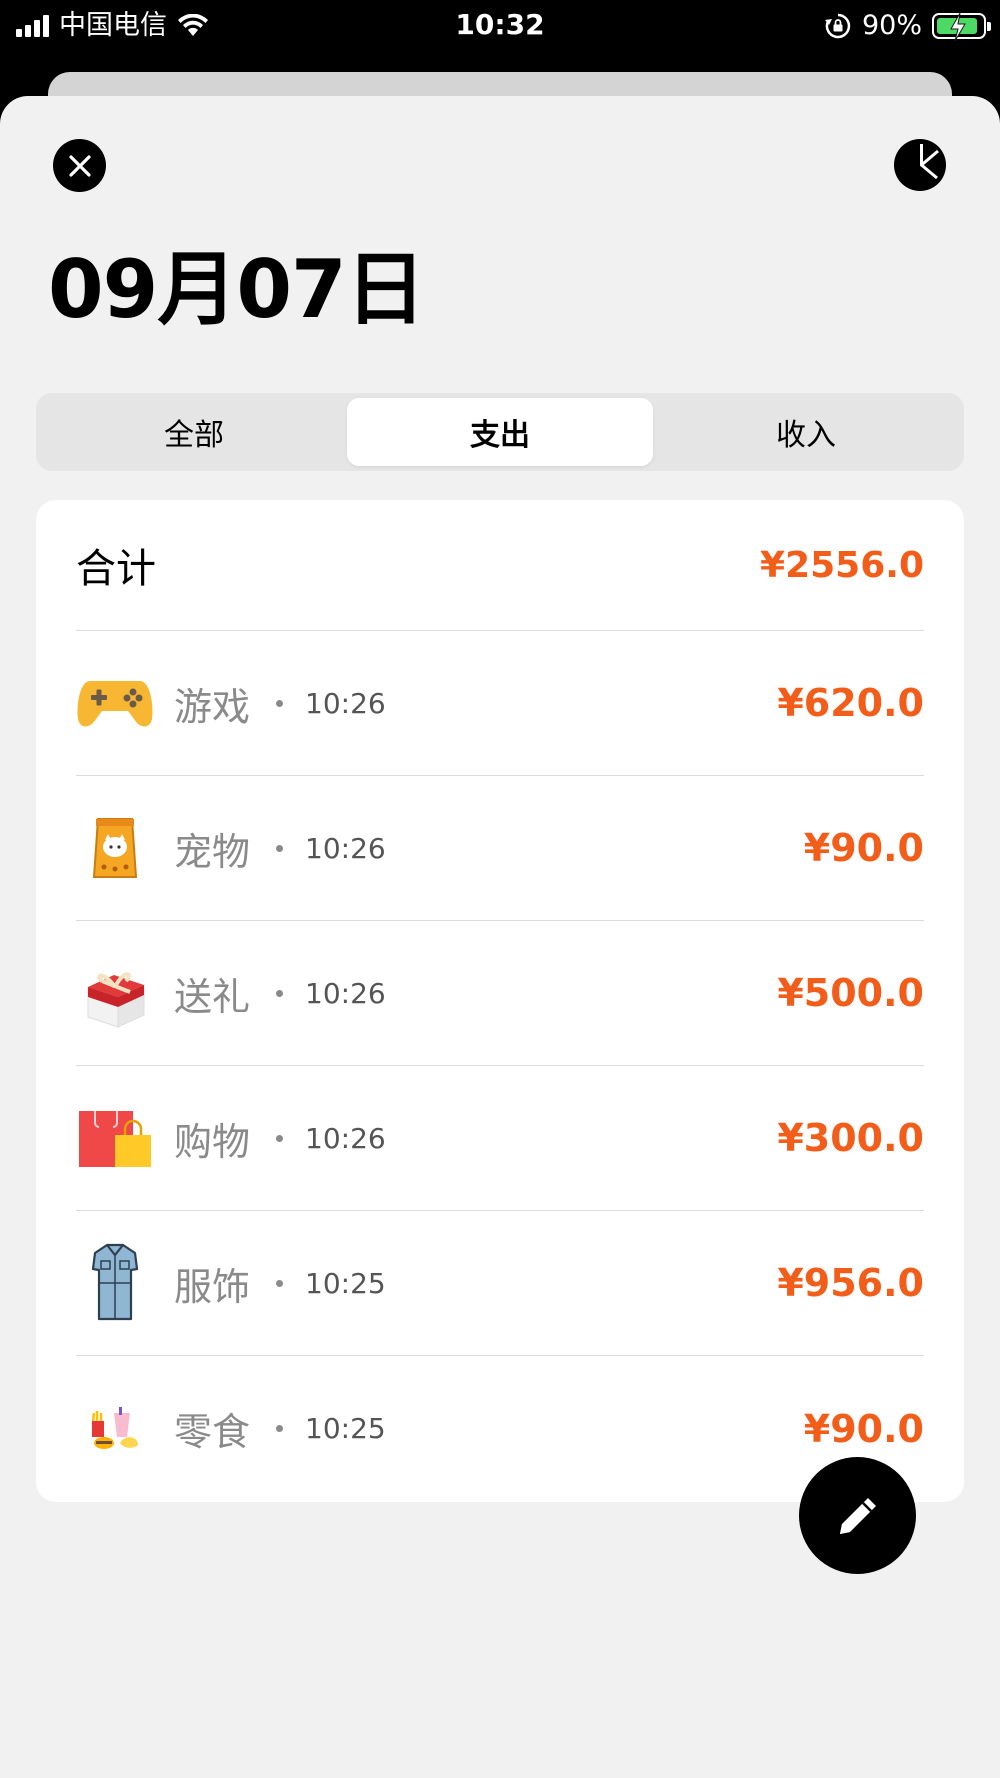 The width and height of the screenshot is (1000, 1778). I want to click on add-record-button, so click(857, 1515).